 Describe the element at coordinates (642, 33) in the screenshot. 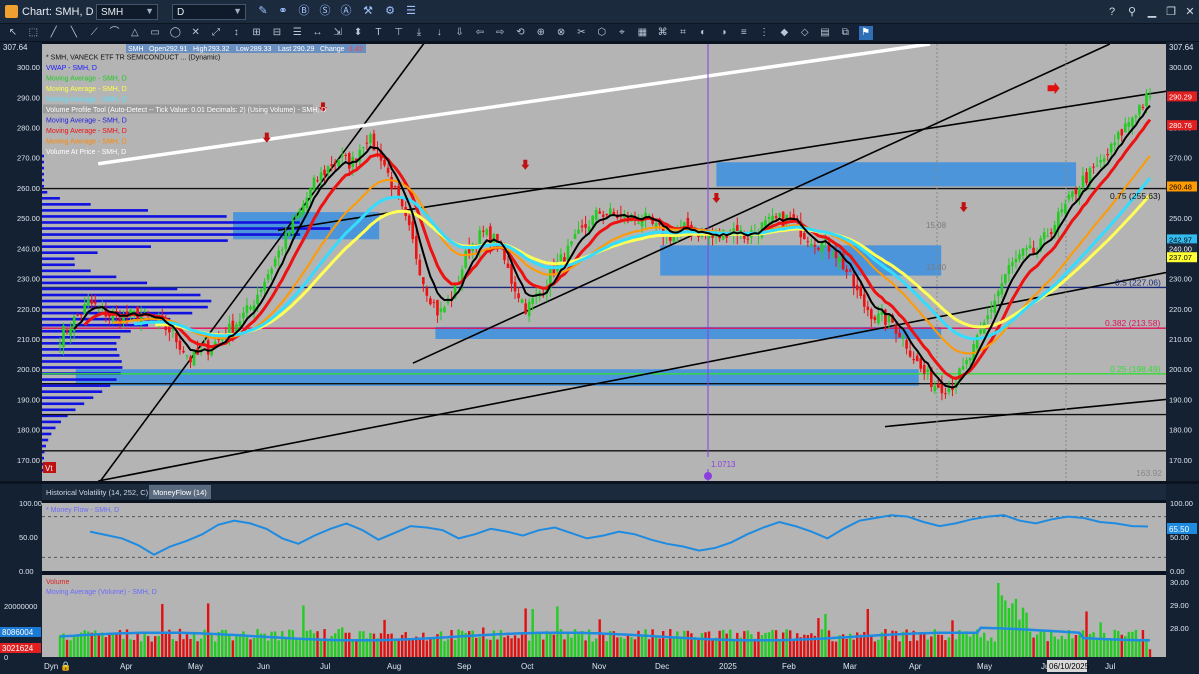

I see `drawing-tool-icon: ▦` at that location.